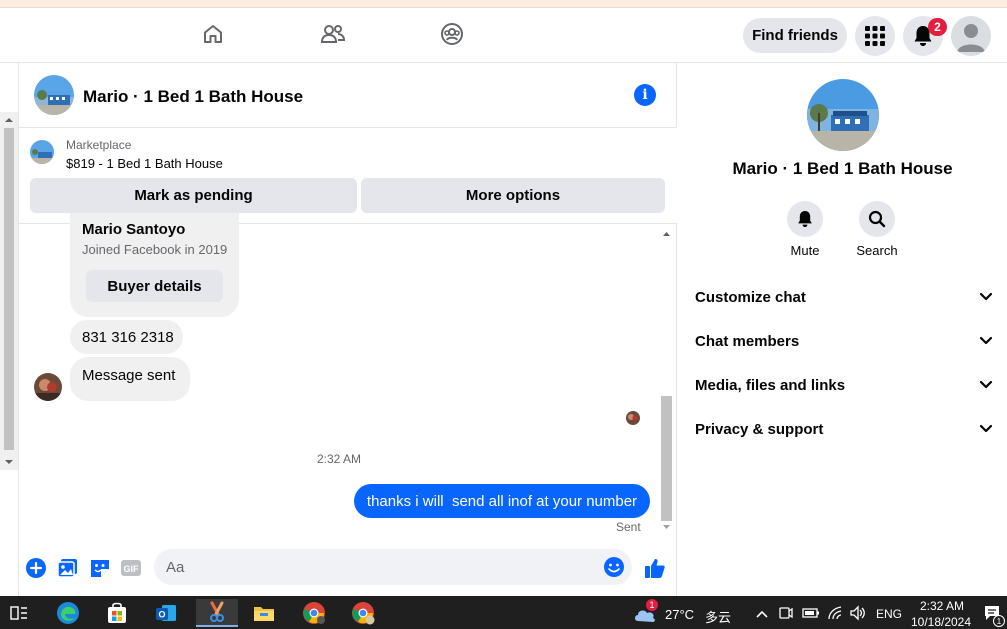 The height and width of the screenshot is (629, 1007). What do you see at coordinates (750, 297) in the screenshot?
I see `menu-label: Customize chat` at bounding box center [750, 297].